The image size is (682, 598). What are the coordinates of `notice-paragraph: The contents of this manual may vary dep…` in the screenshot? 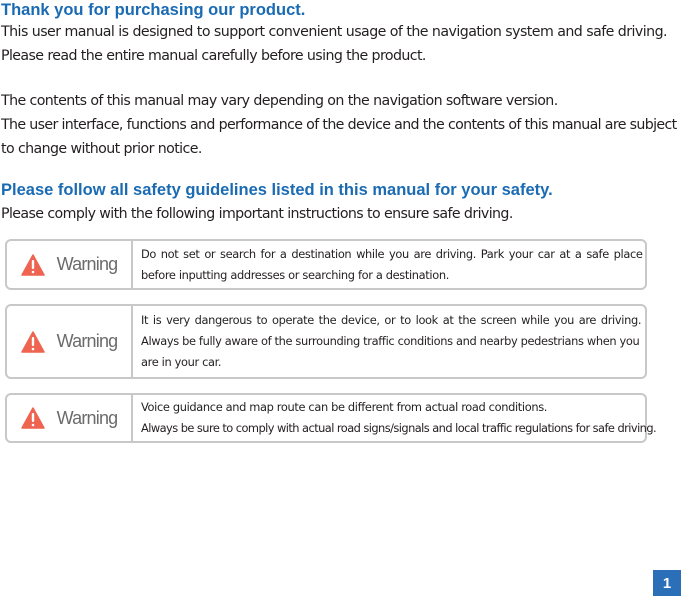 It's located at (339, 125).